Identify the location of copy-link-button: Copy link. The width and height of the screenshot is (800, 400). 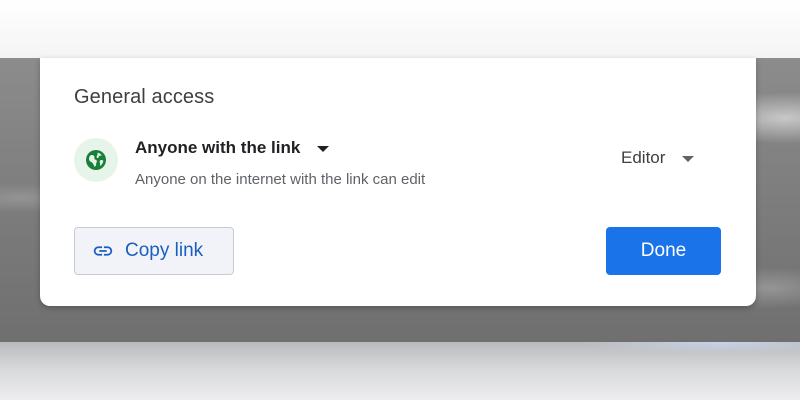
(154, 251).